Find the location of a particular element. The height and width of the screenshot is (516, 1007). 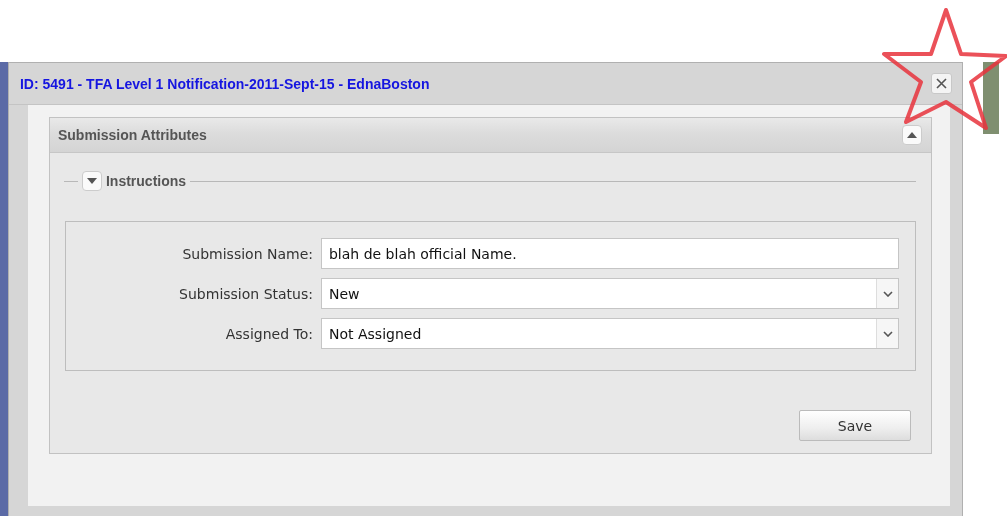

save-button: Save is located at coordinates (855, 425).